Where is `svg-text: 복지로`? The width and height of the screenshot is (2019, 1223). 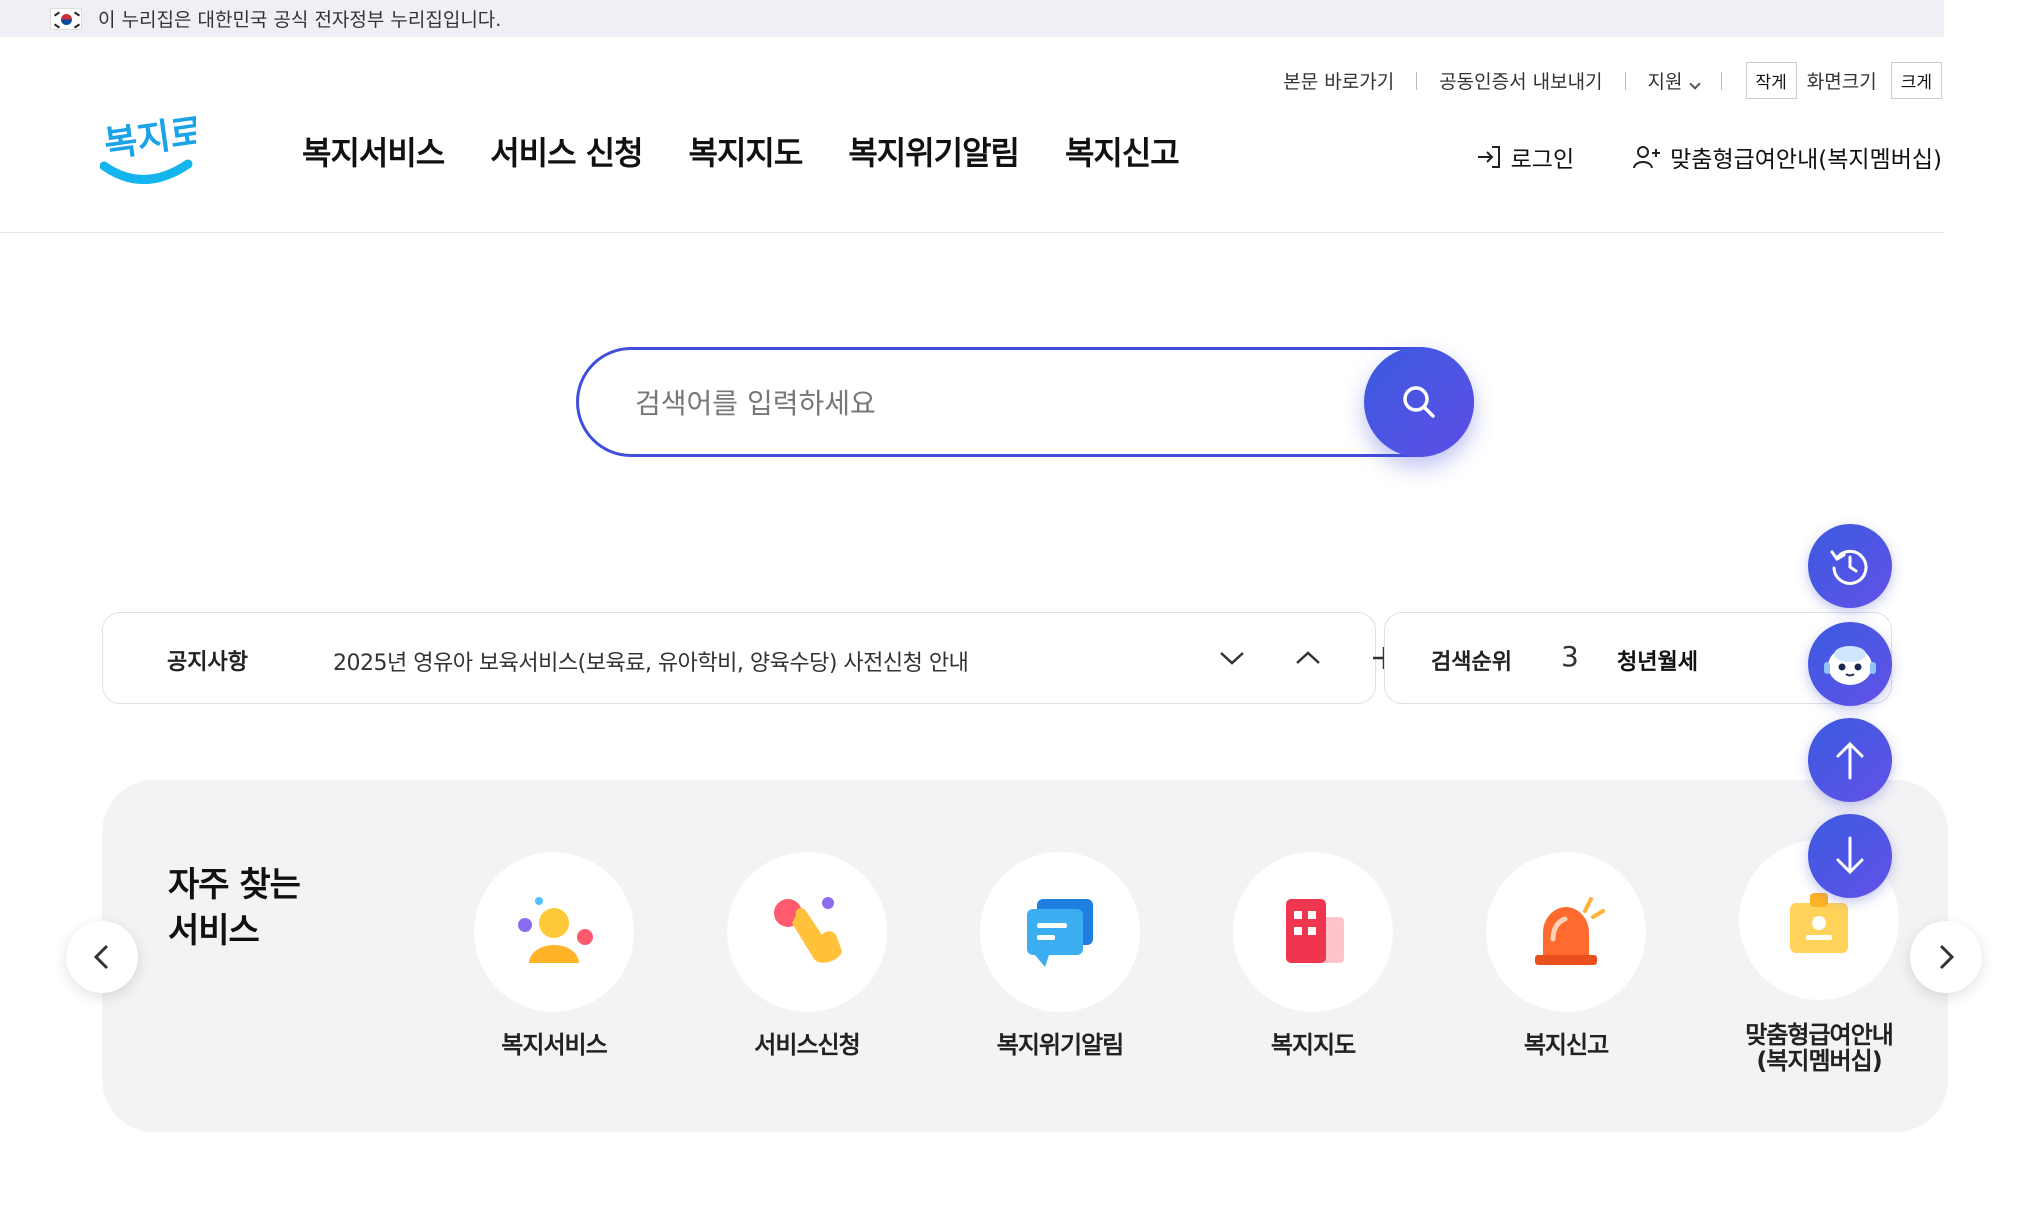 svg-text: 복지로 is located at coordinates (149, 138).